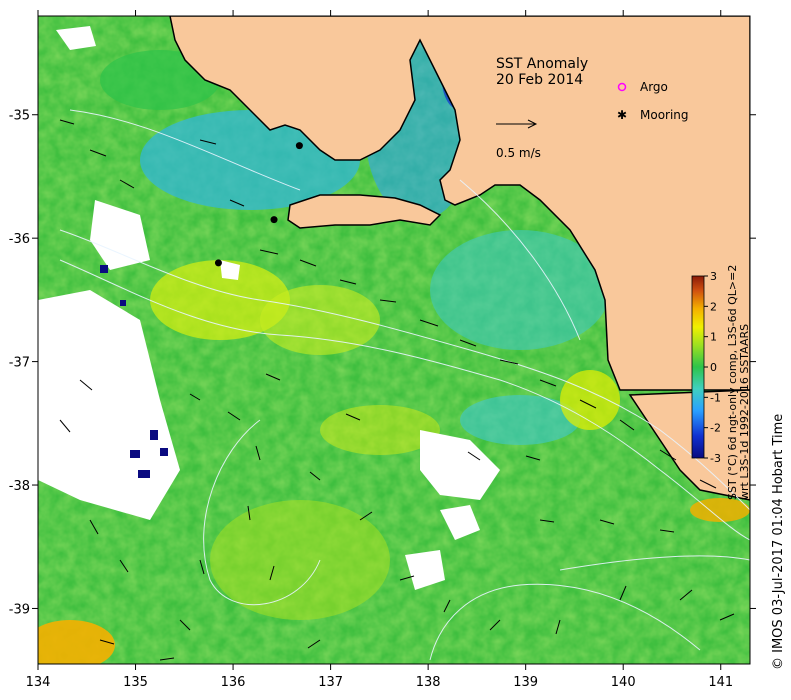 This screenshot has width=791, height=700. Describe the element at coordinates (715, 397) in the screenshot. I see `colorbar-tick-label: -1` at that location.